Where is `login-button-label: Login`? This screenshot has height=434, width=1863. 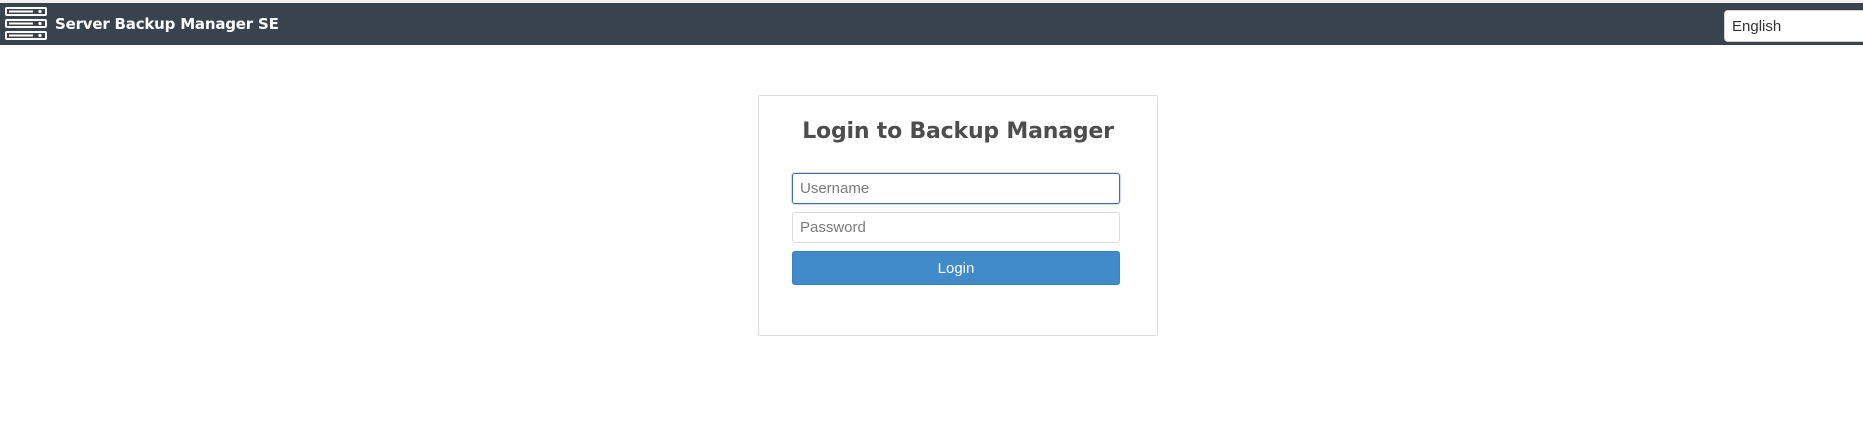
login-button-label: Login is located at coordinates (956, 268).